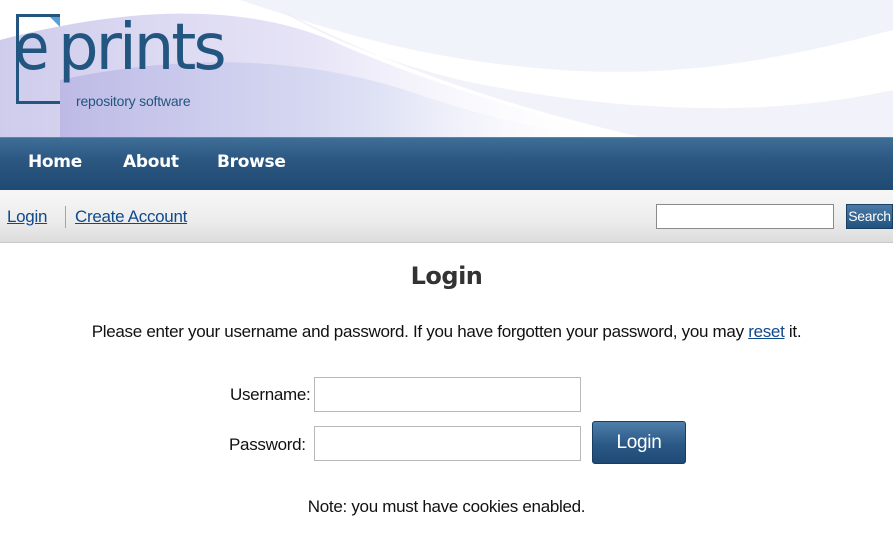  Describe the element at coordinates (869, 216) in the screenshot. I see `search-button: Search` at that location.